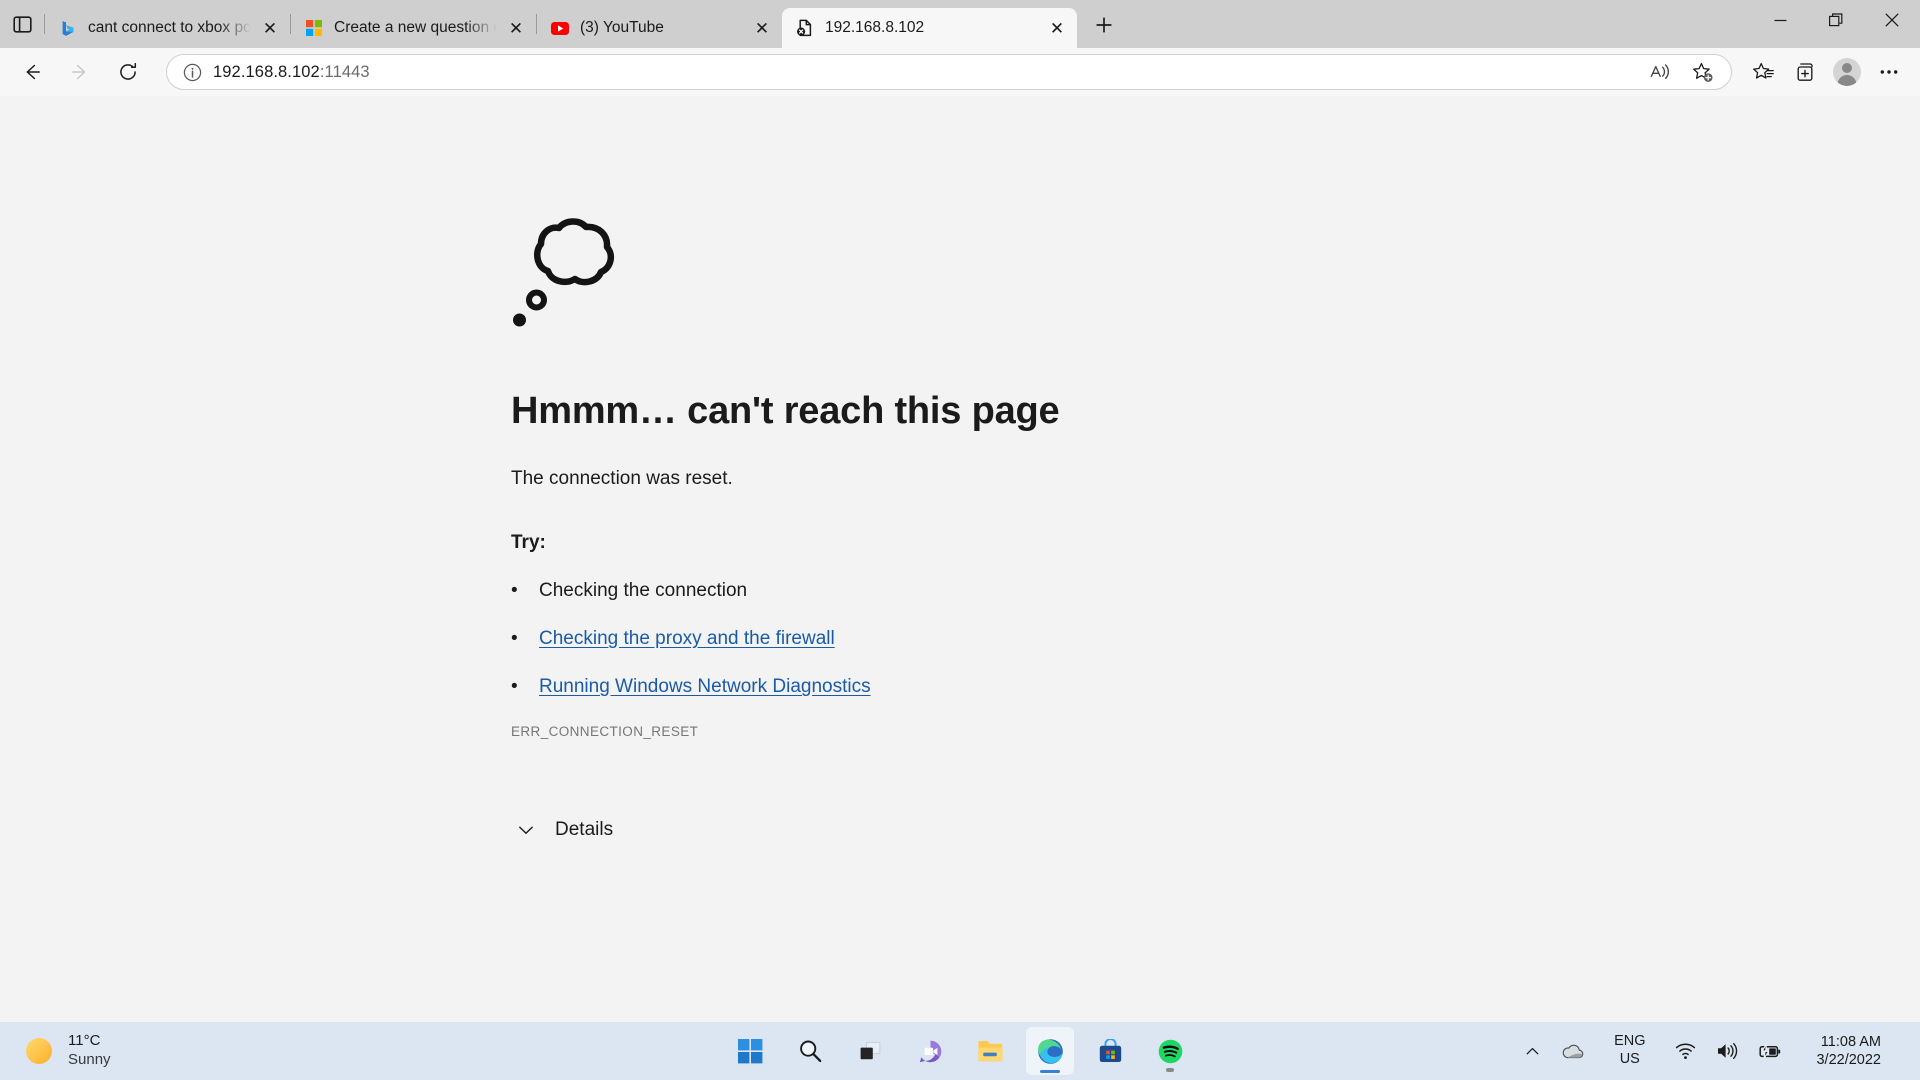 The width and height of the screenshot is (1920, 1080). What do you see at coordinates (1892, 20) in the screenshot?
I see `close-button` at bounding box center [1892, 20].